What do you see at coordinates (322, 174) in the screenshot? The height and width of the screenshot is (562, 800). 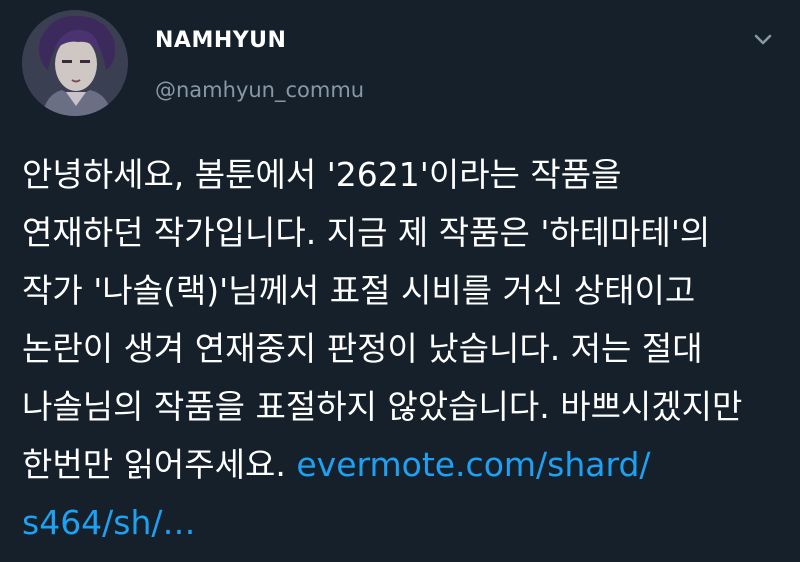 I see `tweet-text-line: 안녕하세요, 봄툰에서 '2621'이라는 작품을` at bounding box center [322, 174].